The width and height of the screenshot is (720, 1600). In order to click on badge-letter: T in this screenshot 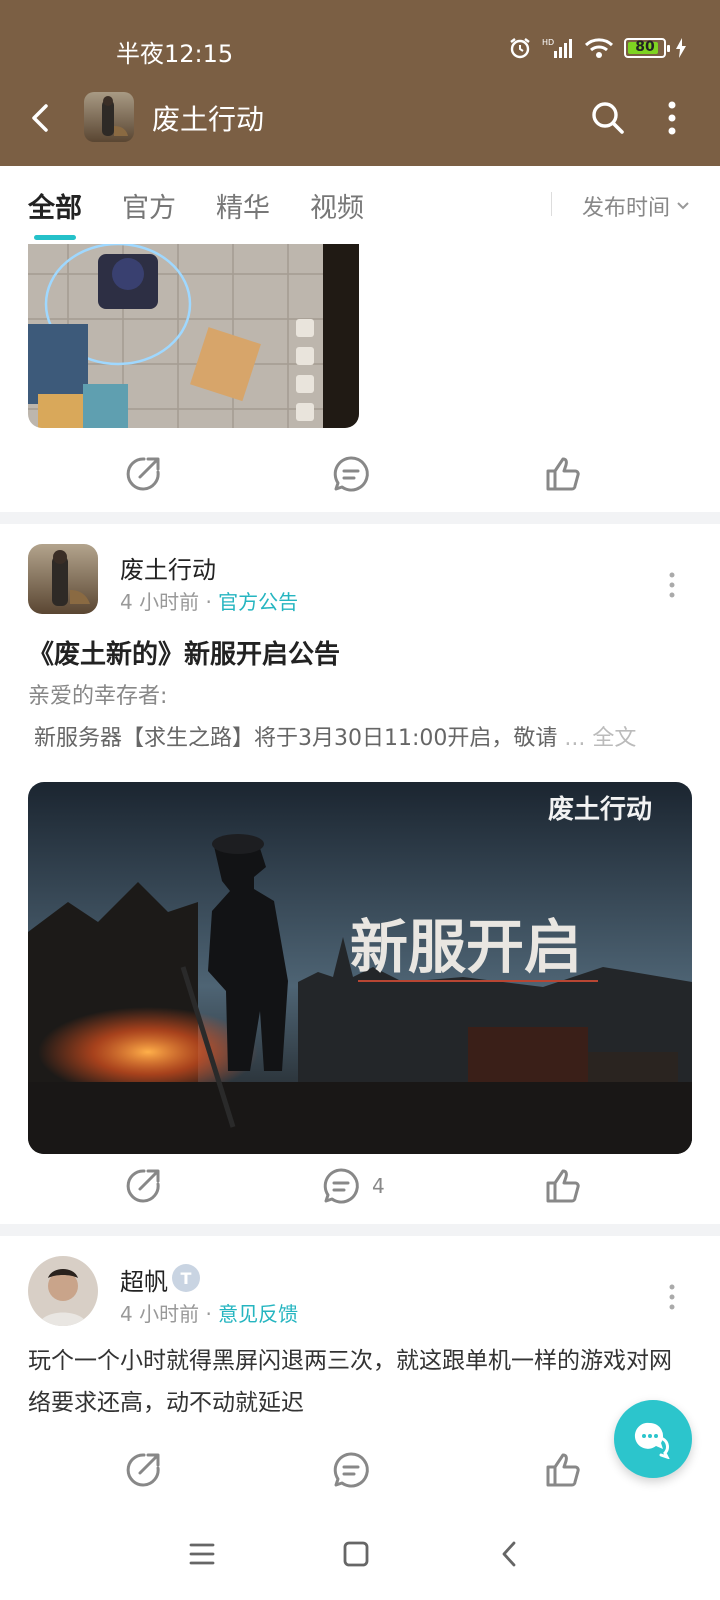, I will do `click(186, 1278)`.